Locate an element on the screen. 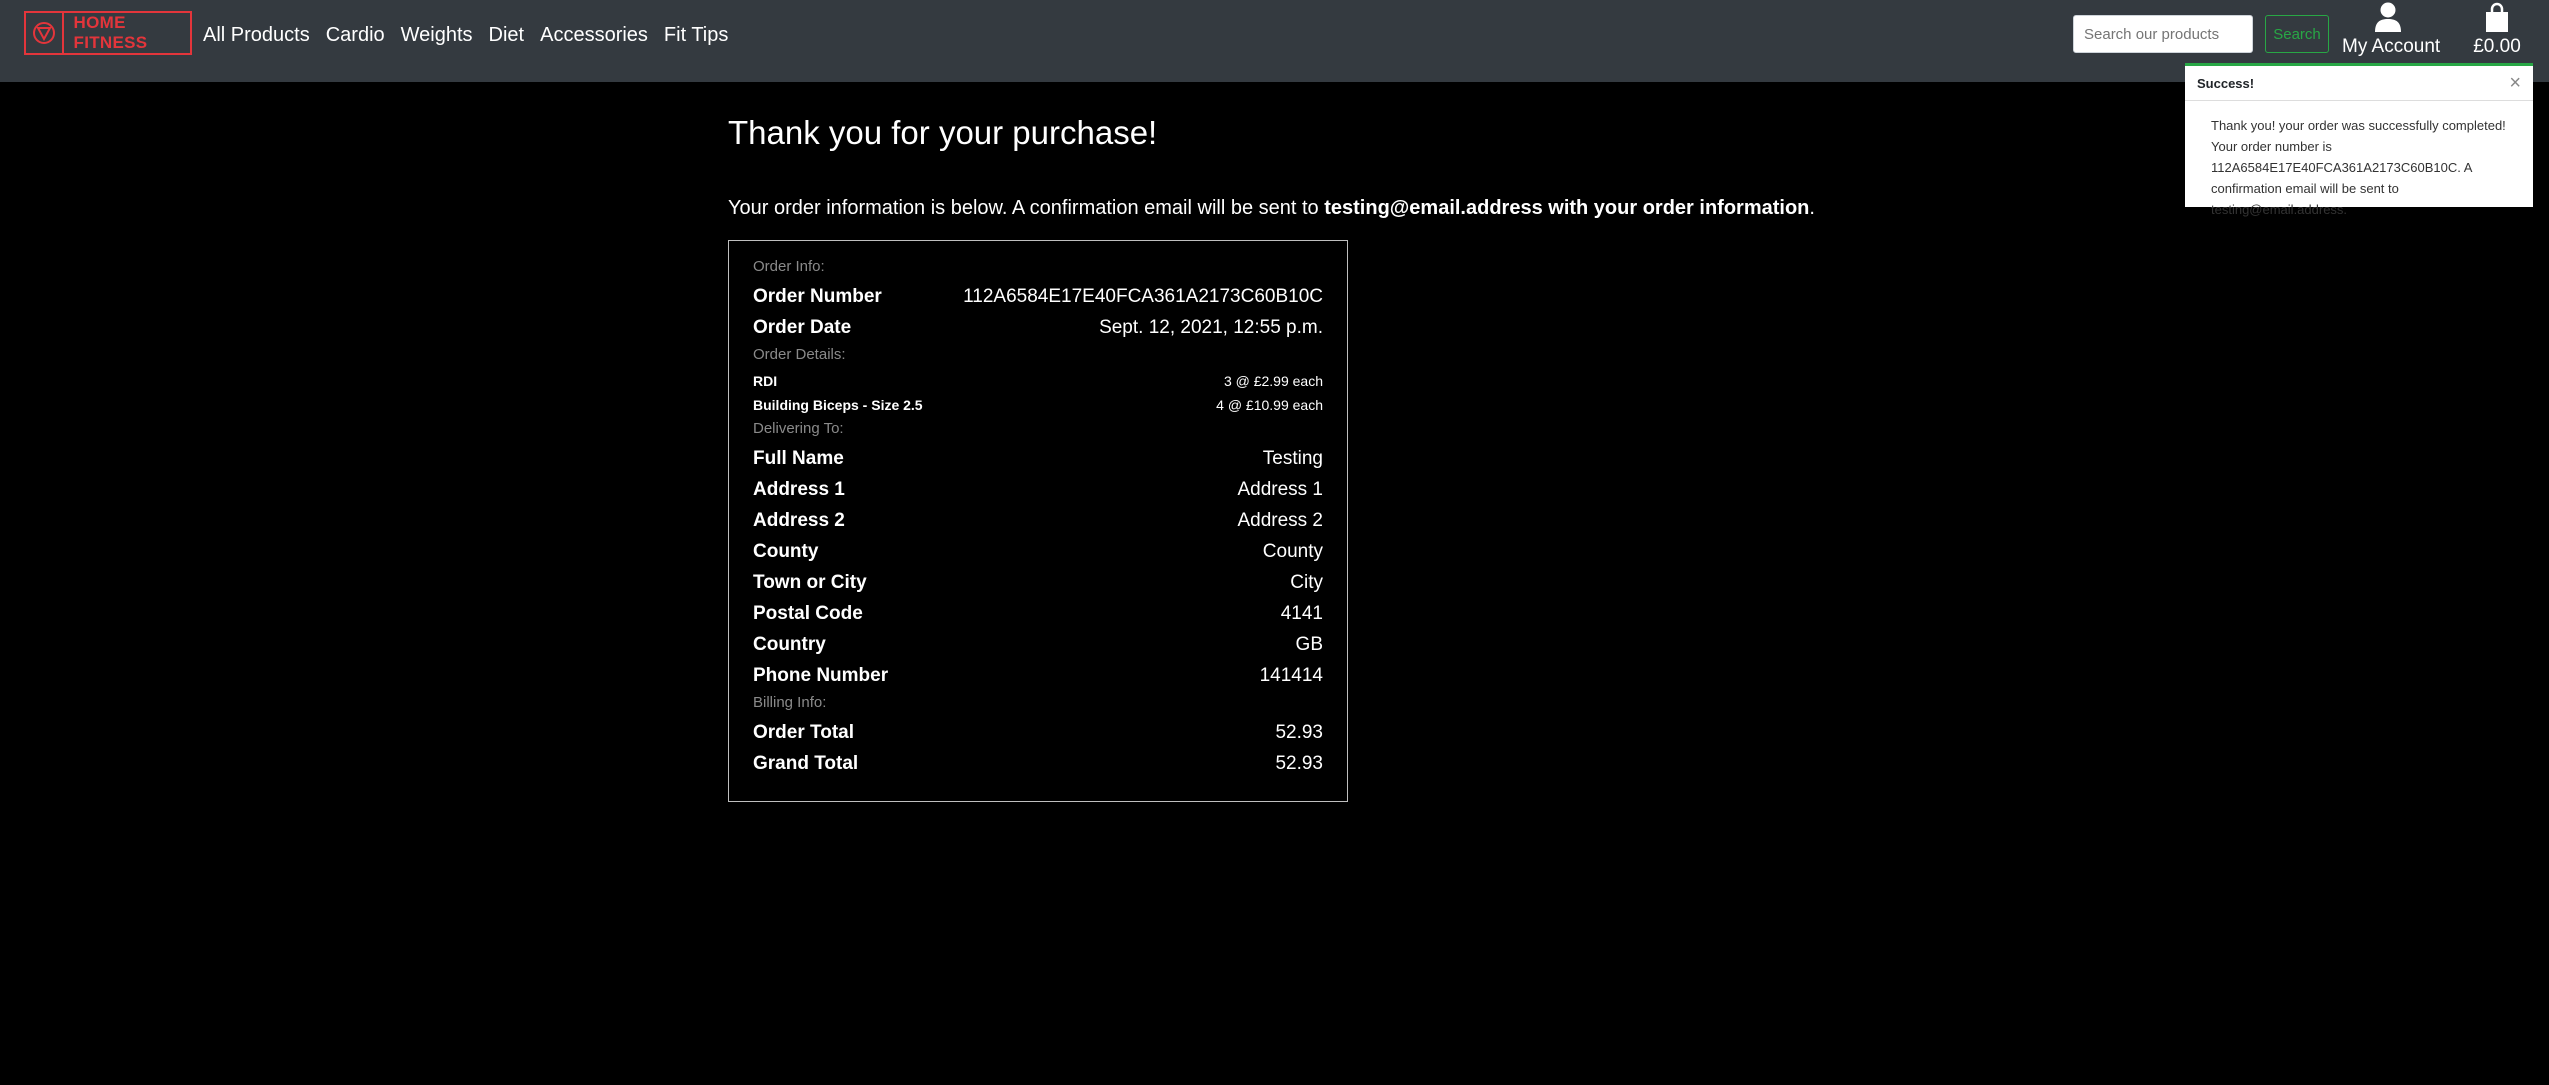  full-name-row: Full Name Testing is located at coordinates (1038, 458).